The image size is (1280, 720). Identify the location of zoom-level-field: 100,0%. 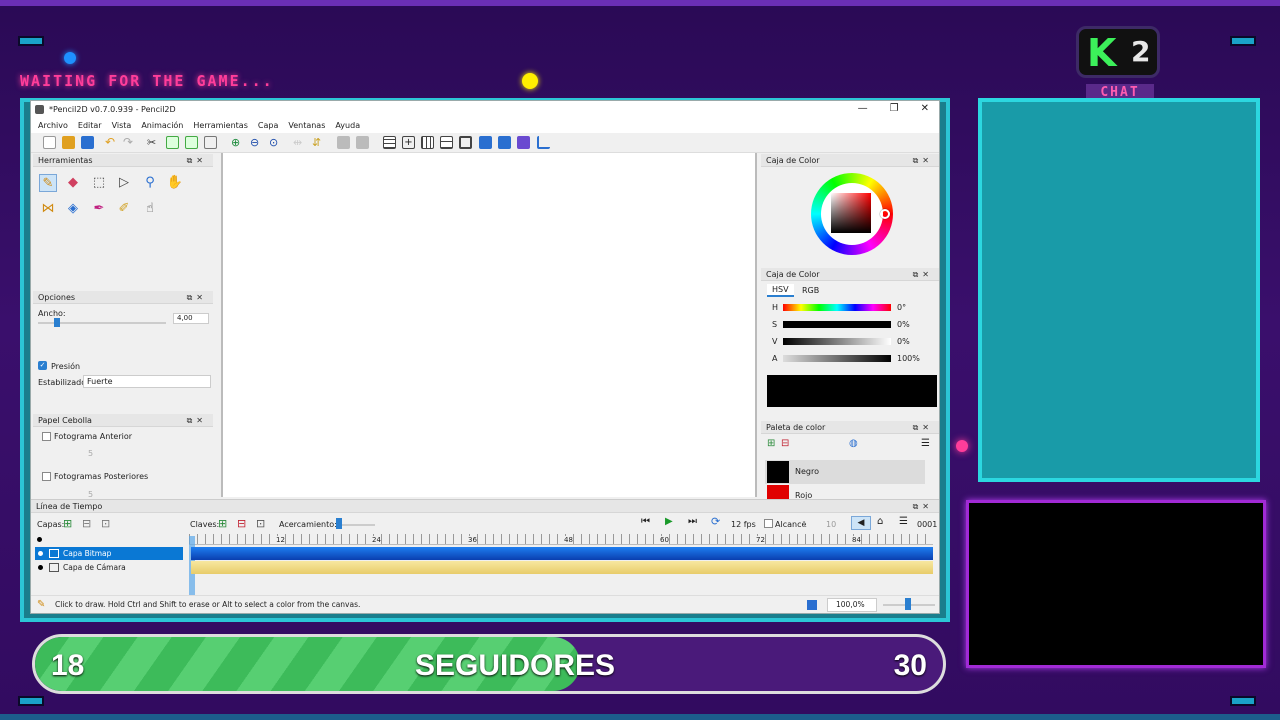
(852, 605).